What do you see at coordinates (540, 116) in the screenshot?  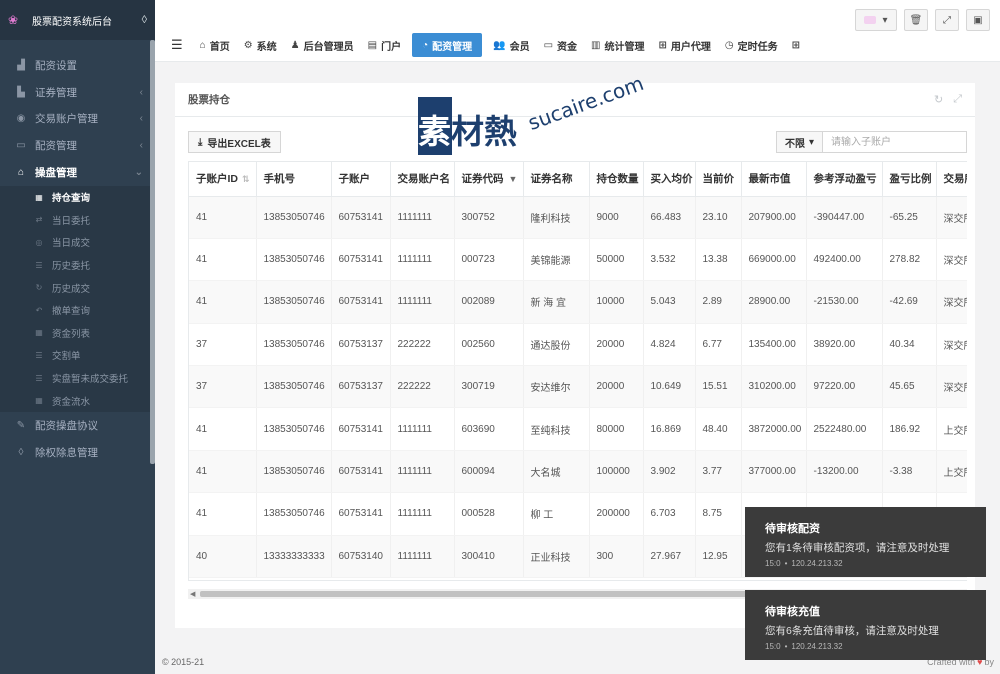 I see `watermark: 素材熱 sucaire.com` at bounding box center [540, 116].